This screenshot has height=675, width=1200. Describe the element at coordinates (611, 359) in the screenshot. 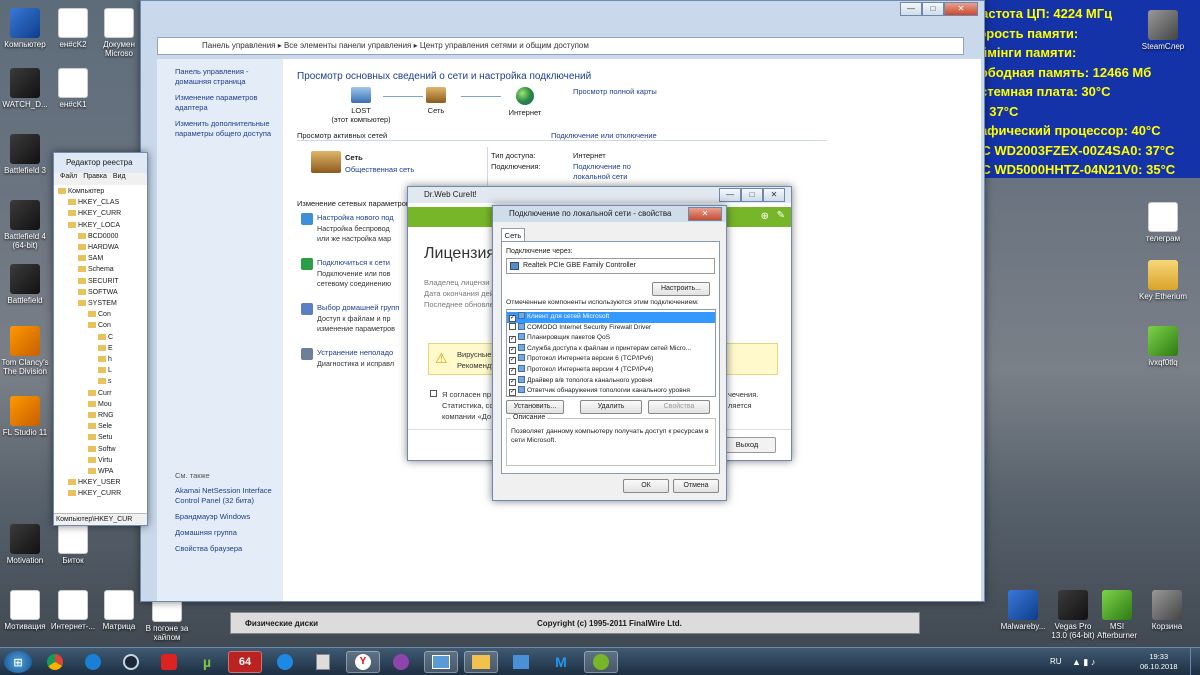

I see `component-item: ✓ Протокол Интернета версии 6 (TCP/IPv6)` at that location.